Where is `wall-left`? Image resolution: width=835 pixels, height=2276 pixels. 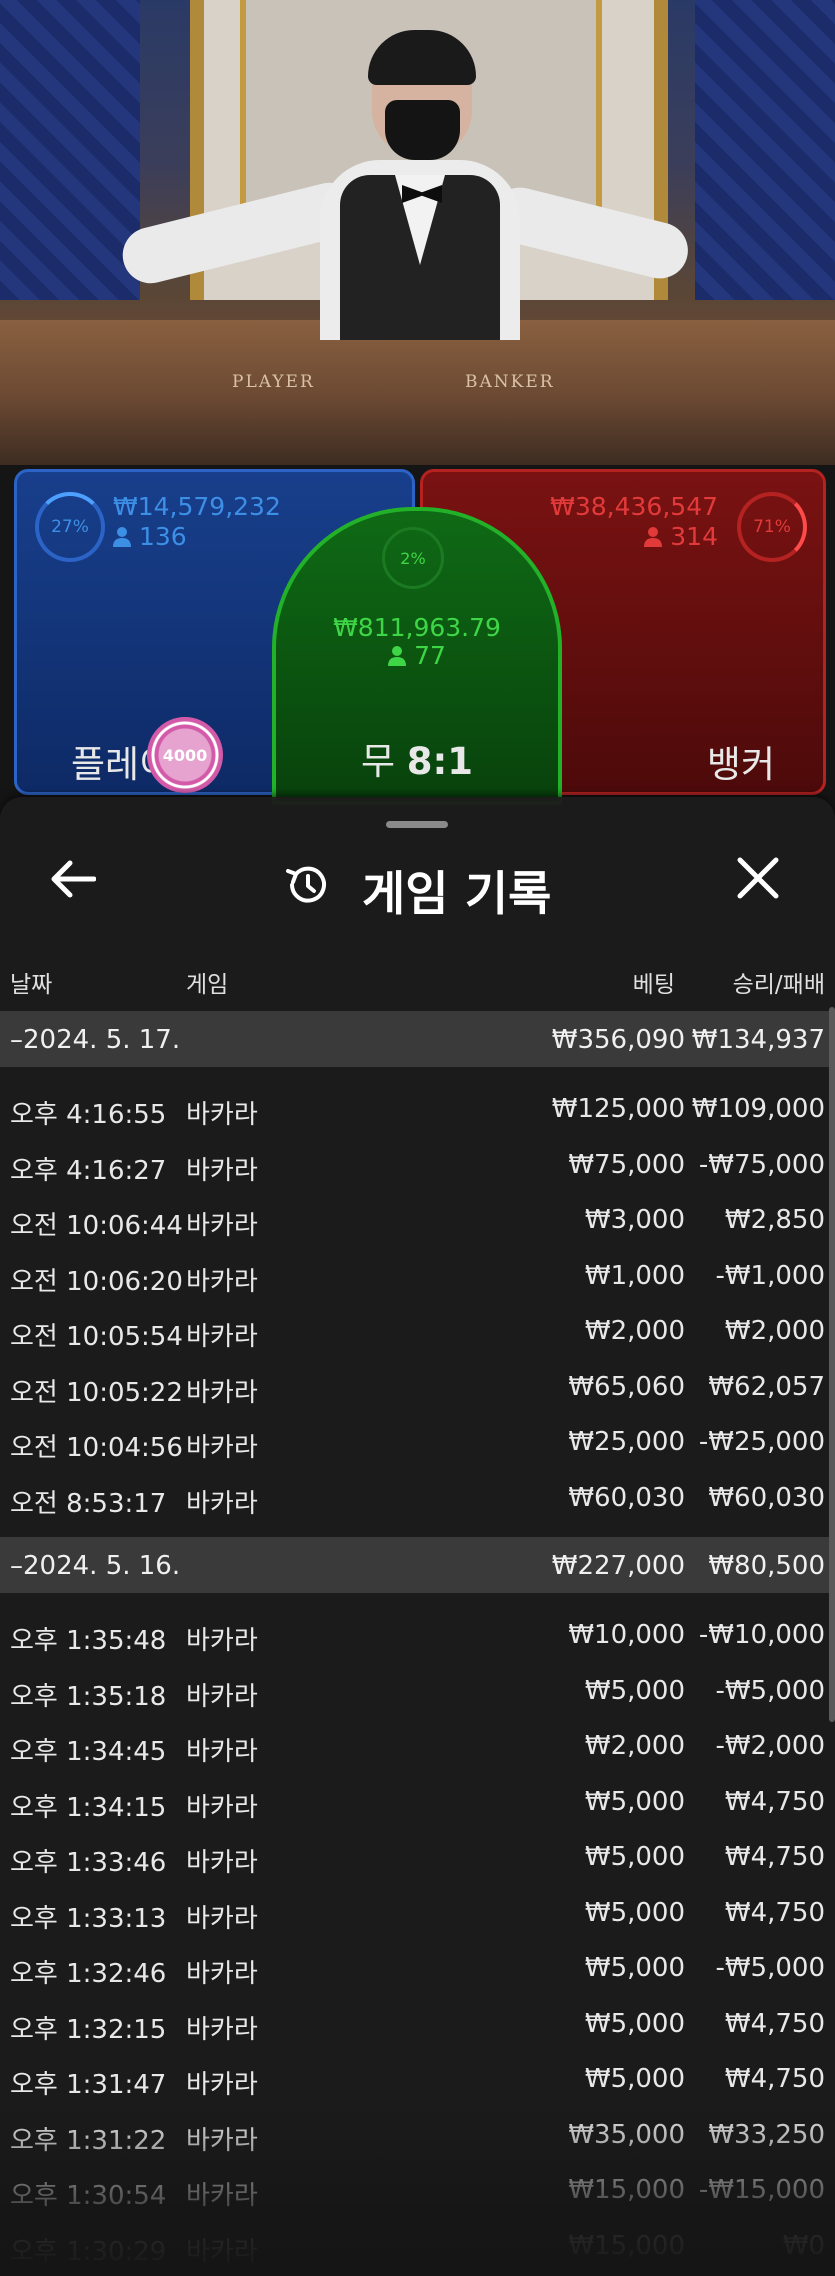 wall-left is located at coordinates (70, 150).